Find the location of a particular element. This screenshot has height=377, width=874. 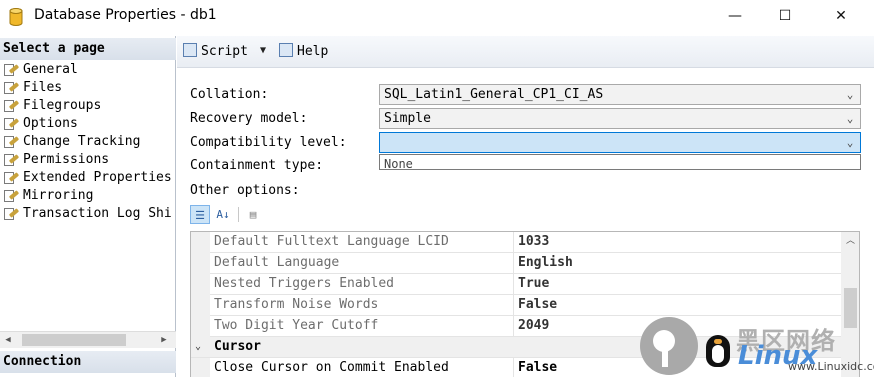

page-item-extended-properties: Extended Properties is located at coordinates (88, 178).